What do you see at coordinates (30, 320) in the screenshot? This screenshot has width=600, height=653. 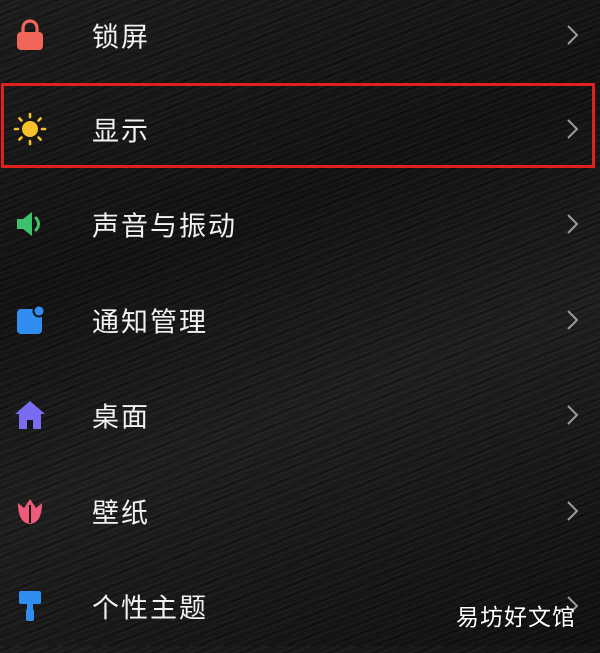 I see `notification-icon` at bounding box center [30, 320].